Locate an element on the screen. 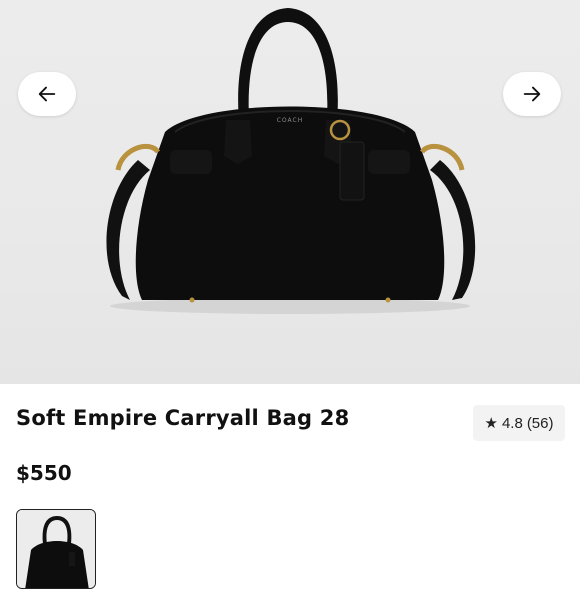  rating-badge: ★ 4.8 (56) is located at coordinates (519, 423).